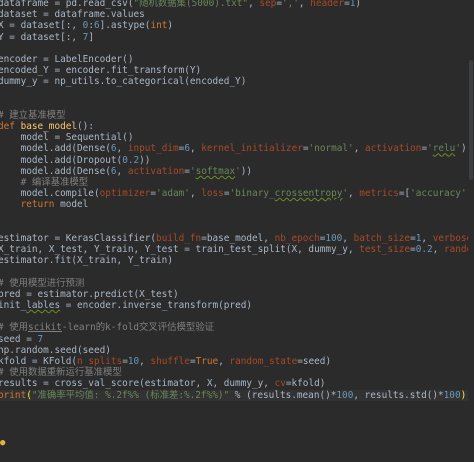 Image resolution: width=474 pixels, height=462 pixels. What do you see at coordinates (237, 260) in the screenshot?
I see `code-line: estimator.fit(X_train, Y_train)` at bounding box center [237, 260].